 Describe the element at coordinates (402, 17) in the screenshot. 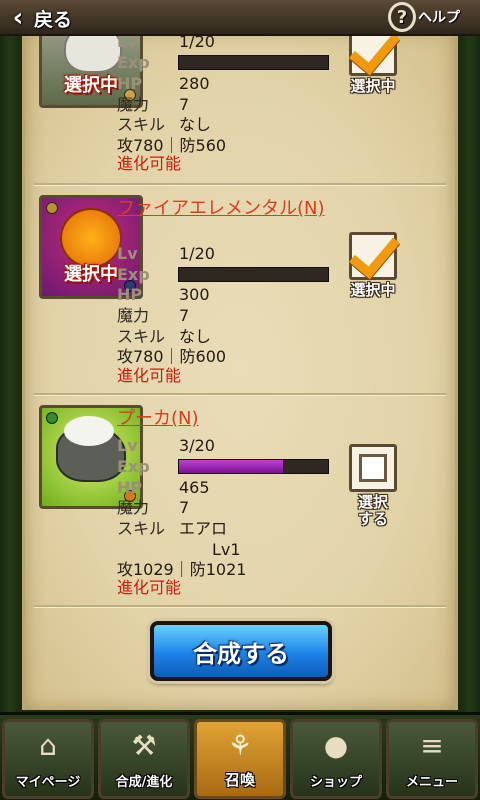

I see `help-icon: ?` at that location.